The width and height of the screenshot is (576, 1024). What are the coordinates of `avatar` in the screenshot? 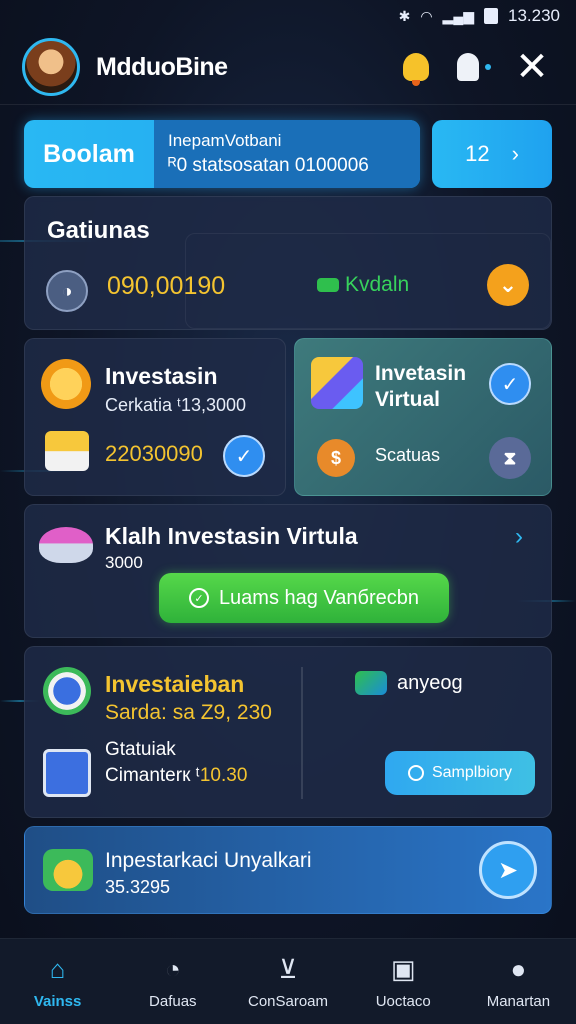 It's located at (51, 67).